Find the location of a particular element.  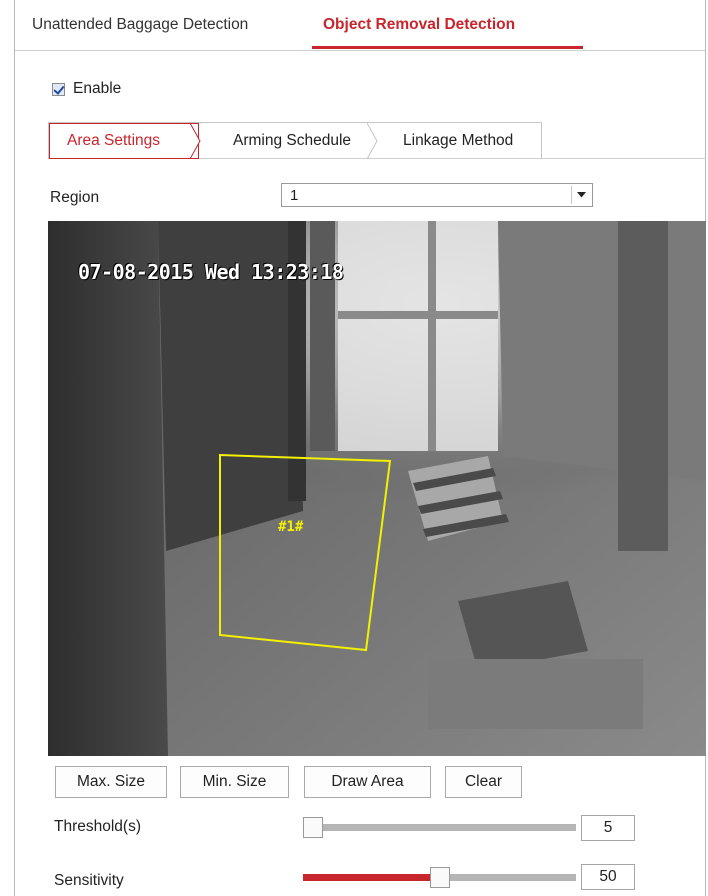

tab-area-settings: Area Settings is located at coordinates (113, 141).